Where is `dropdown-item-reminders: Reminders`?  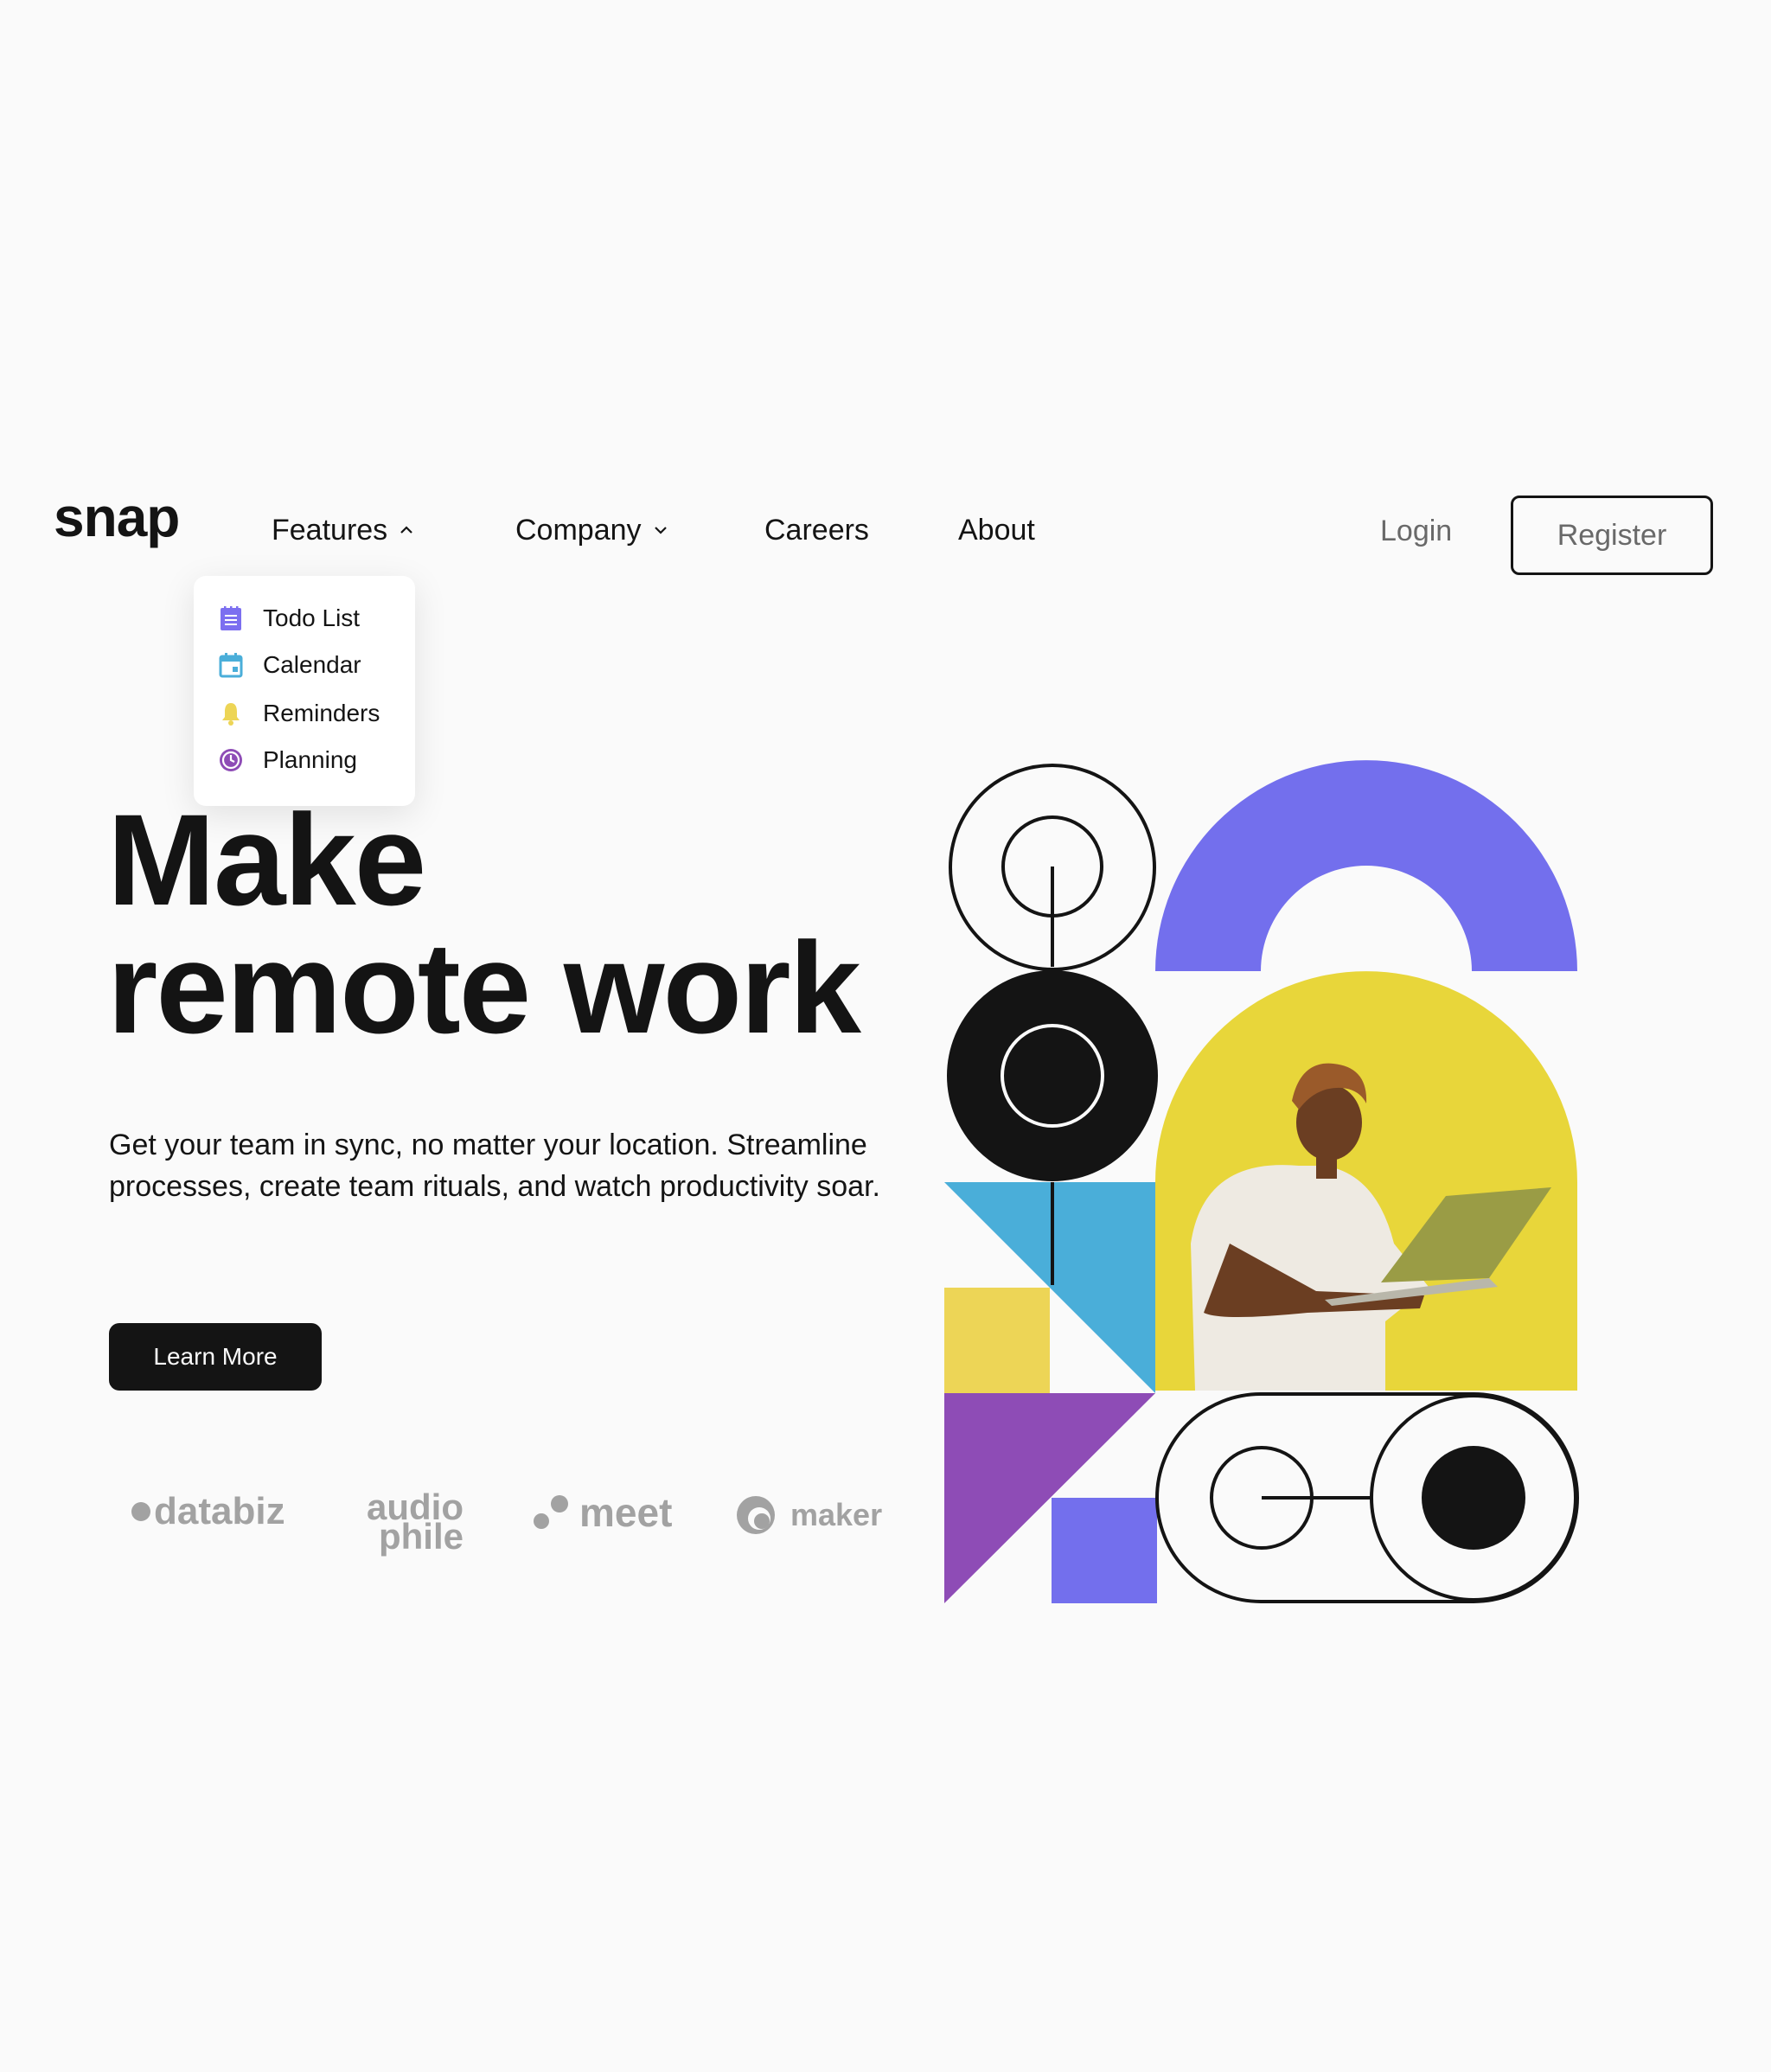
dropdown-item-reminders: Reminders is located at coordinates (299, 713).